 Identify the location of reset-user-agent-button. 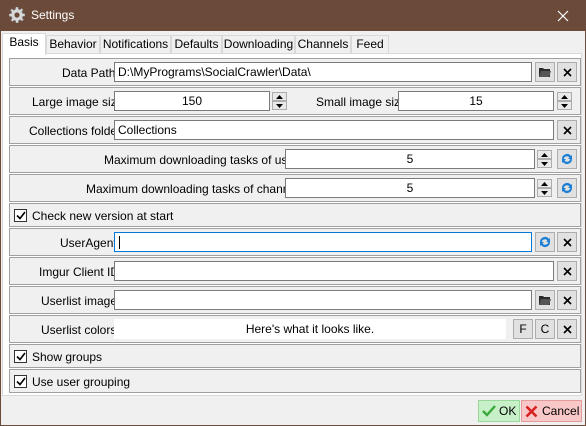
(545, 242).